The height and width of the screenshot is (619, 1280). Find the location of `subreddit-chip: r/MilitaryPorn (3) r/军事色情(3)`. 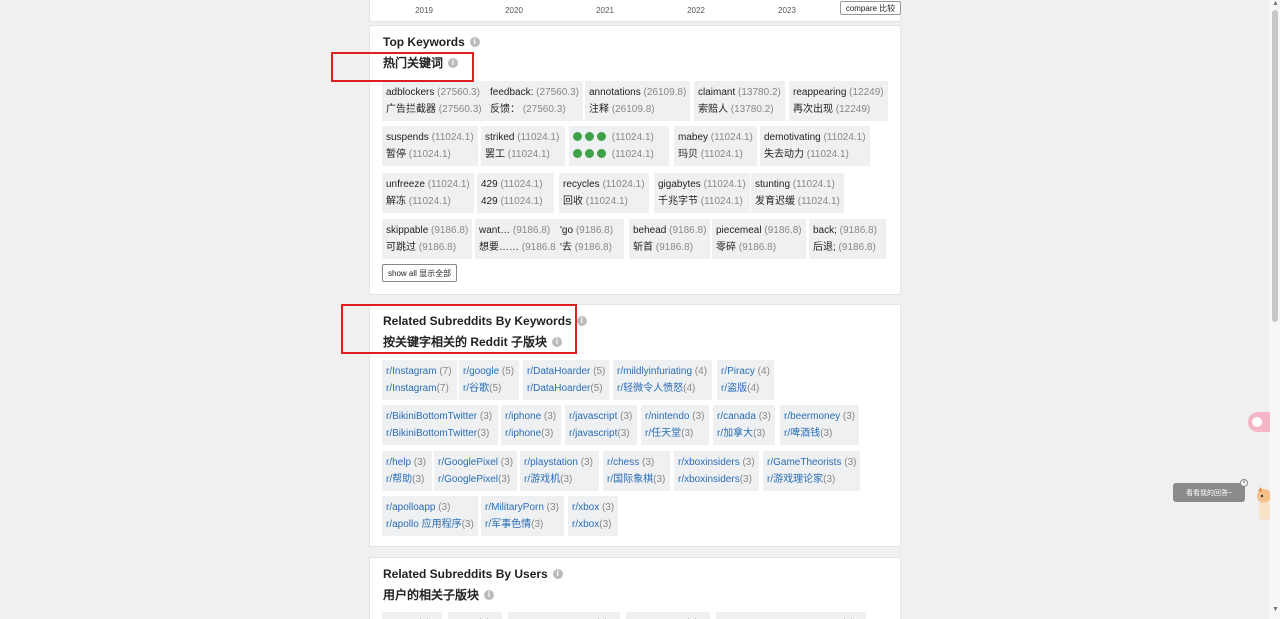

subreddit-chip: r/MilitaryPorn (3) r/军事色情(3) is located at coordinates (522, 516).